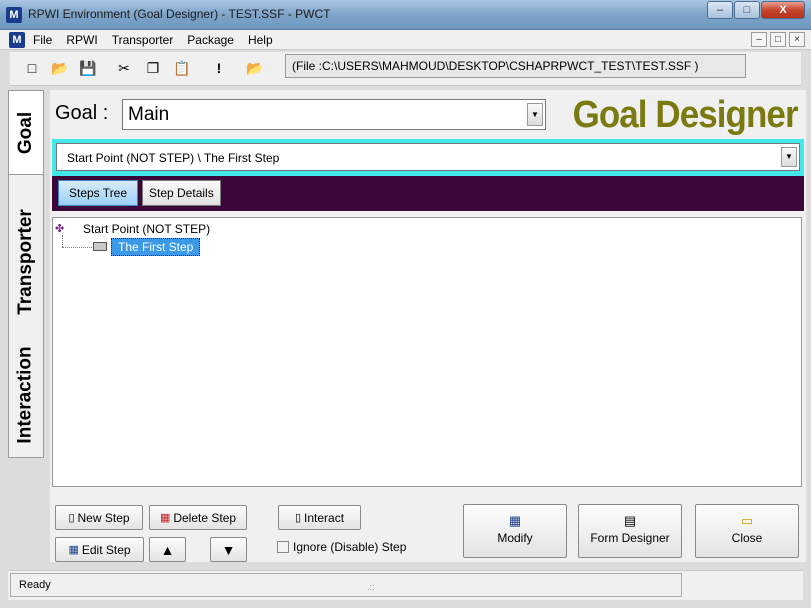  I want to click on start-point-icon: ✤, so click(60, 229).